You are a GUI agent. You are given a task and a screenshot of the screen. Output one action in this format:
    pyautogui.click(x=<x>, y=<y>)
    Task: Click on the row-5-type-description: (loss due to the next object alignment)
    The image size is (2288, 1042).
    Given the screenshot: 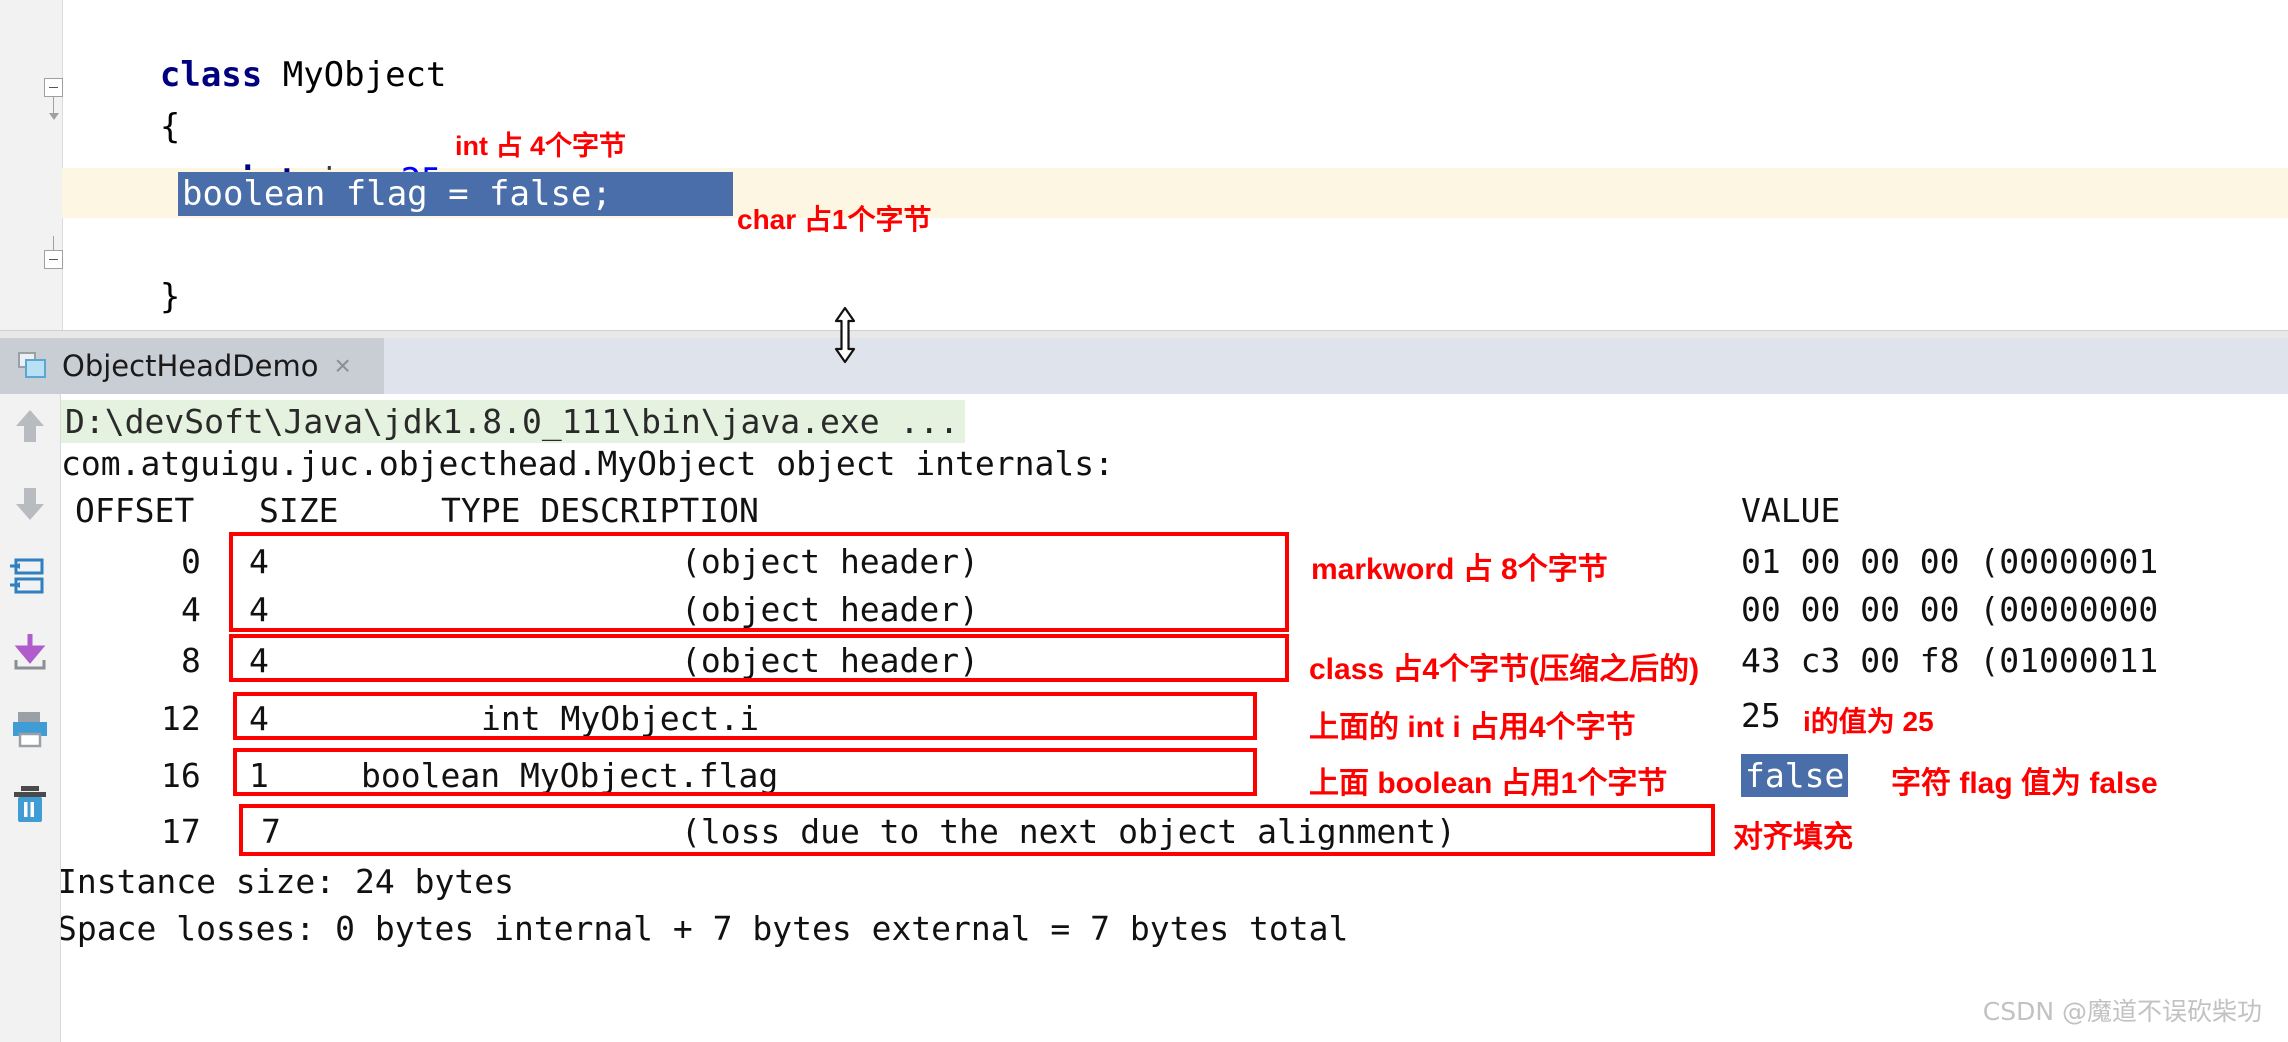 What is the action you would take?
    pyautogui.click(x=1068, y=831)
    